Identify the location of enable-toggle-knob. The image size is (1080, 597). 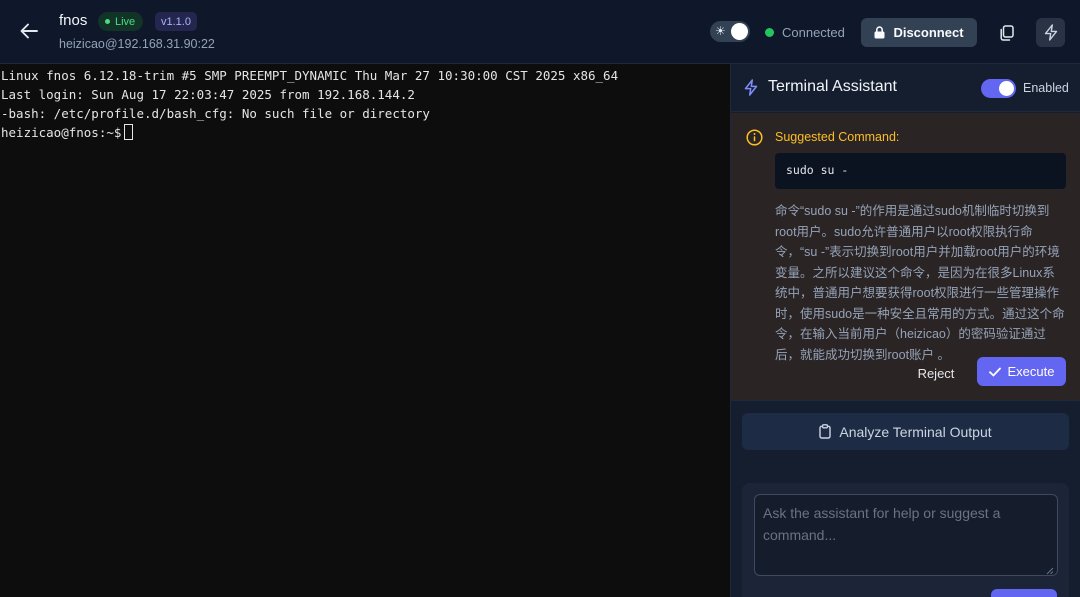
(1006, 88).